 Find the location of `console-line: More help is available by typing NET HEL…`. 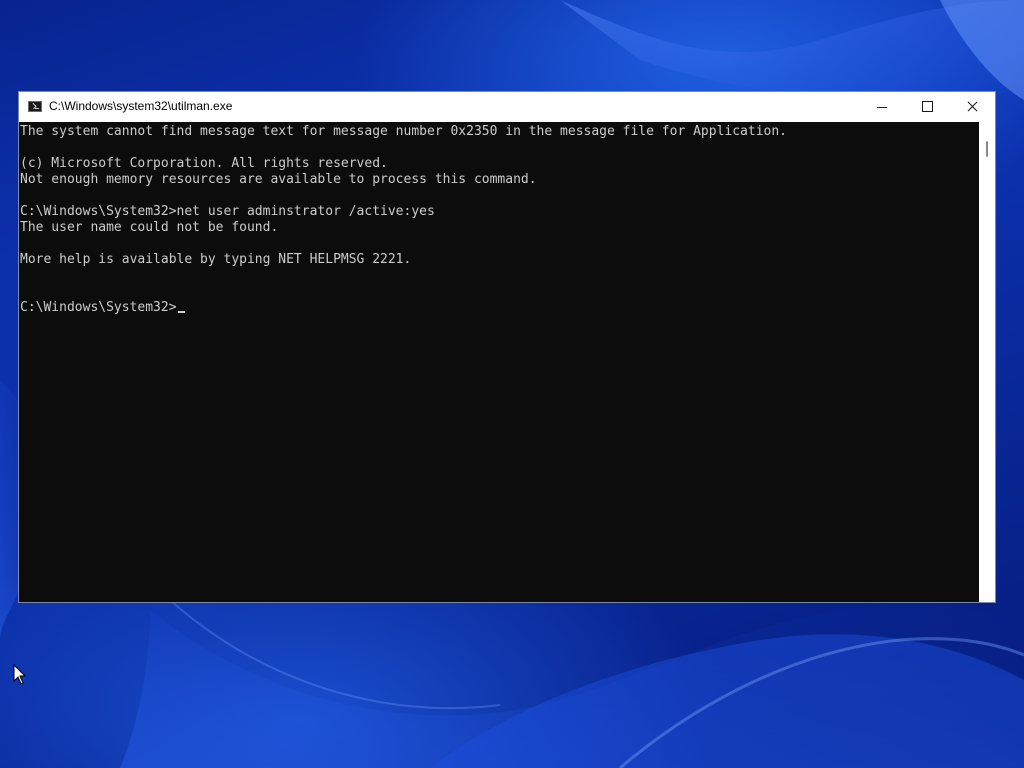

console-line: More help is available by typing NET HEL… is located at coordinates (216, 259).